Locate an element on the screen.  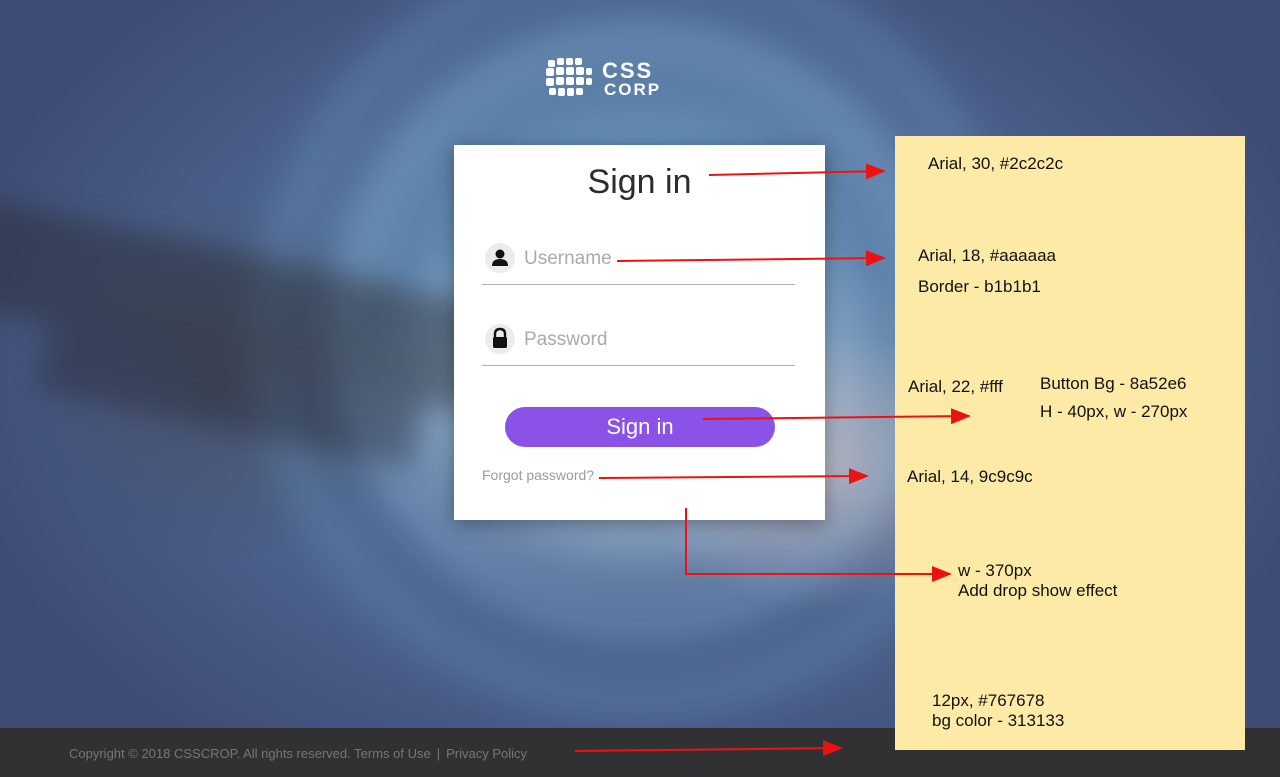
note-card-shadow: Add drop show effect is located at coordinates (1038, 590).